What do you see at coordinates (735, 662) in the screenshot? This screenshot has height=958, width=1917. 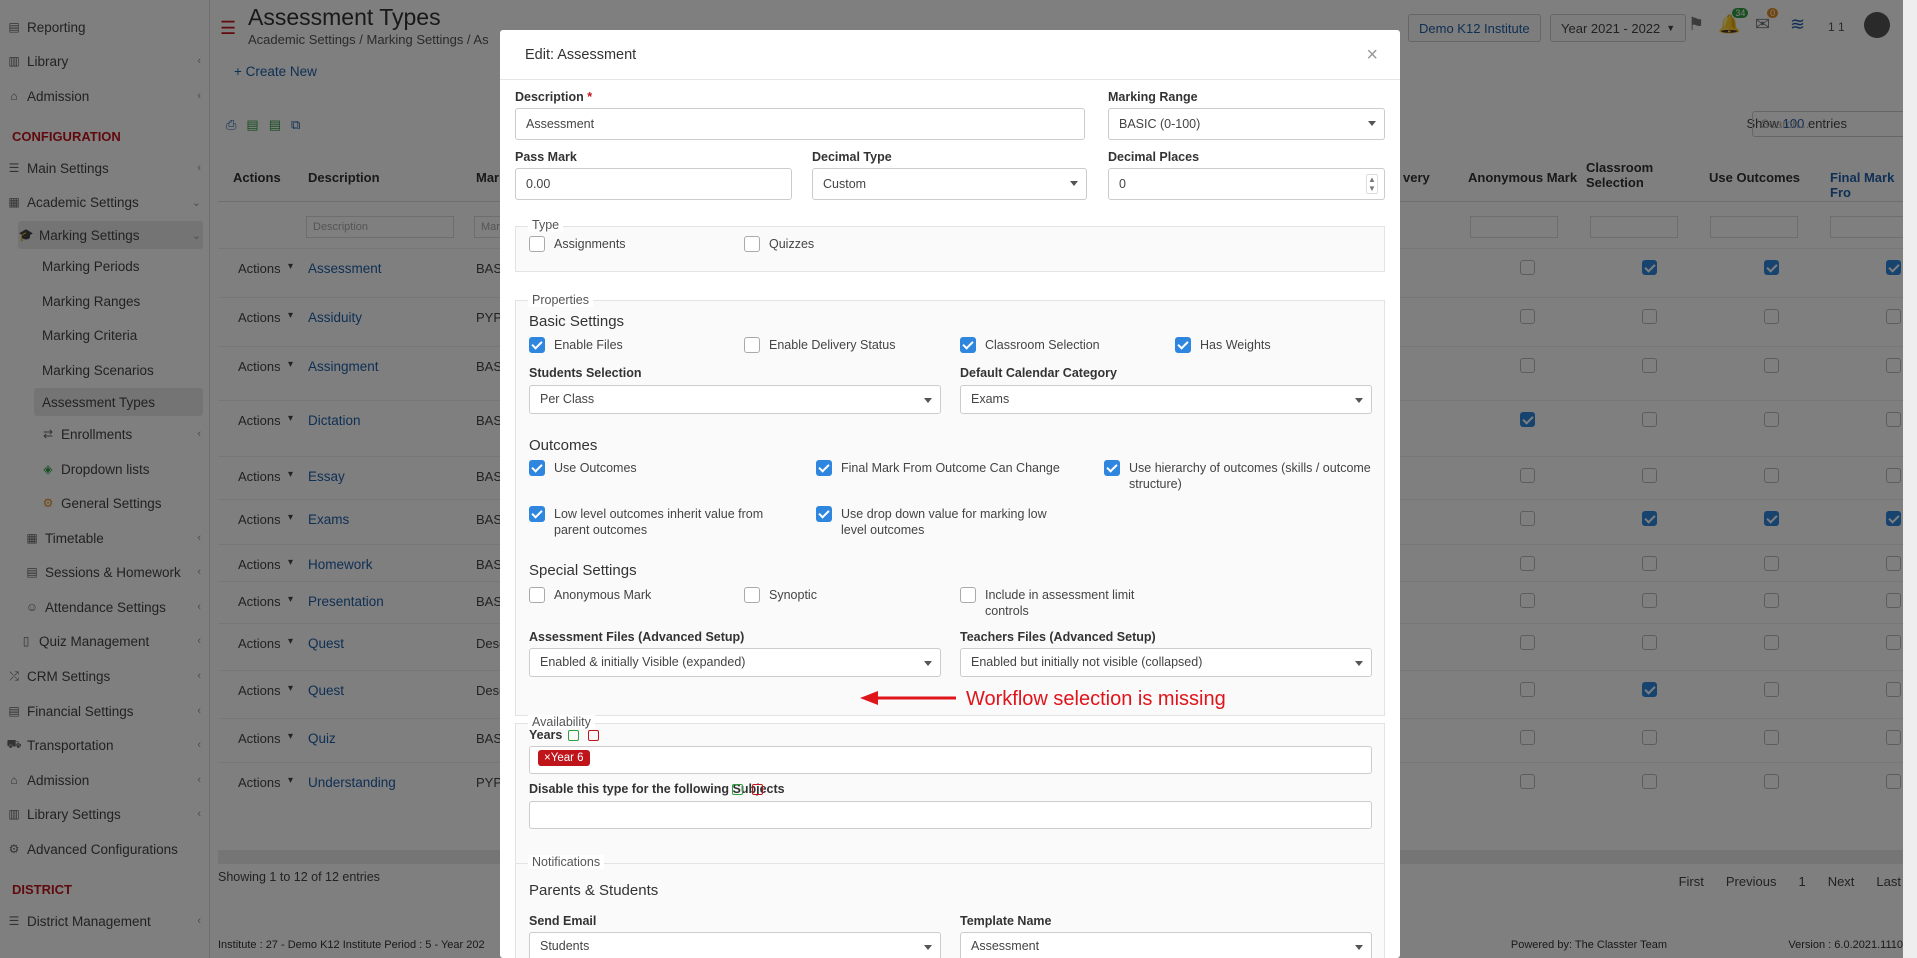 I see `assessment-files-select: Enabled & initially Visible (expanded)` at bounding box center [735, 662].